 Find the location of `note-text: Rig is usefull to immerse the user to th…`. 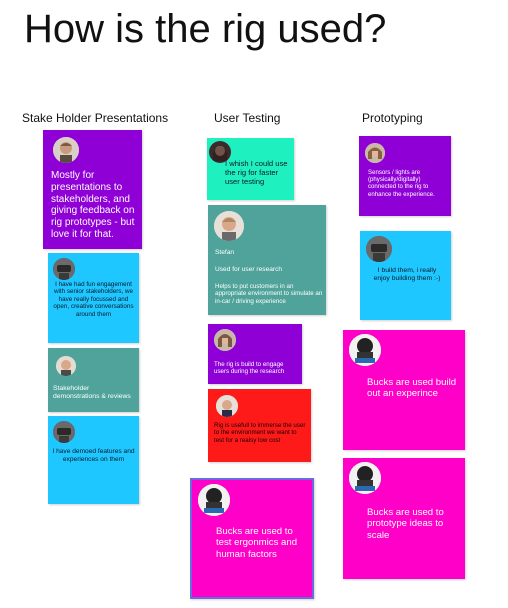

note-text: Rig is usefull to immerse the user to th… is located at coordinates (260, 433).